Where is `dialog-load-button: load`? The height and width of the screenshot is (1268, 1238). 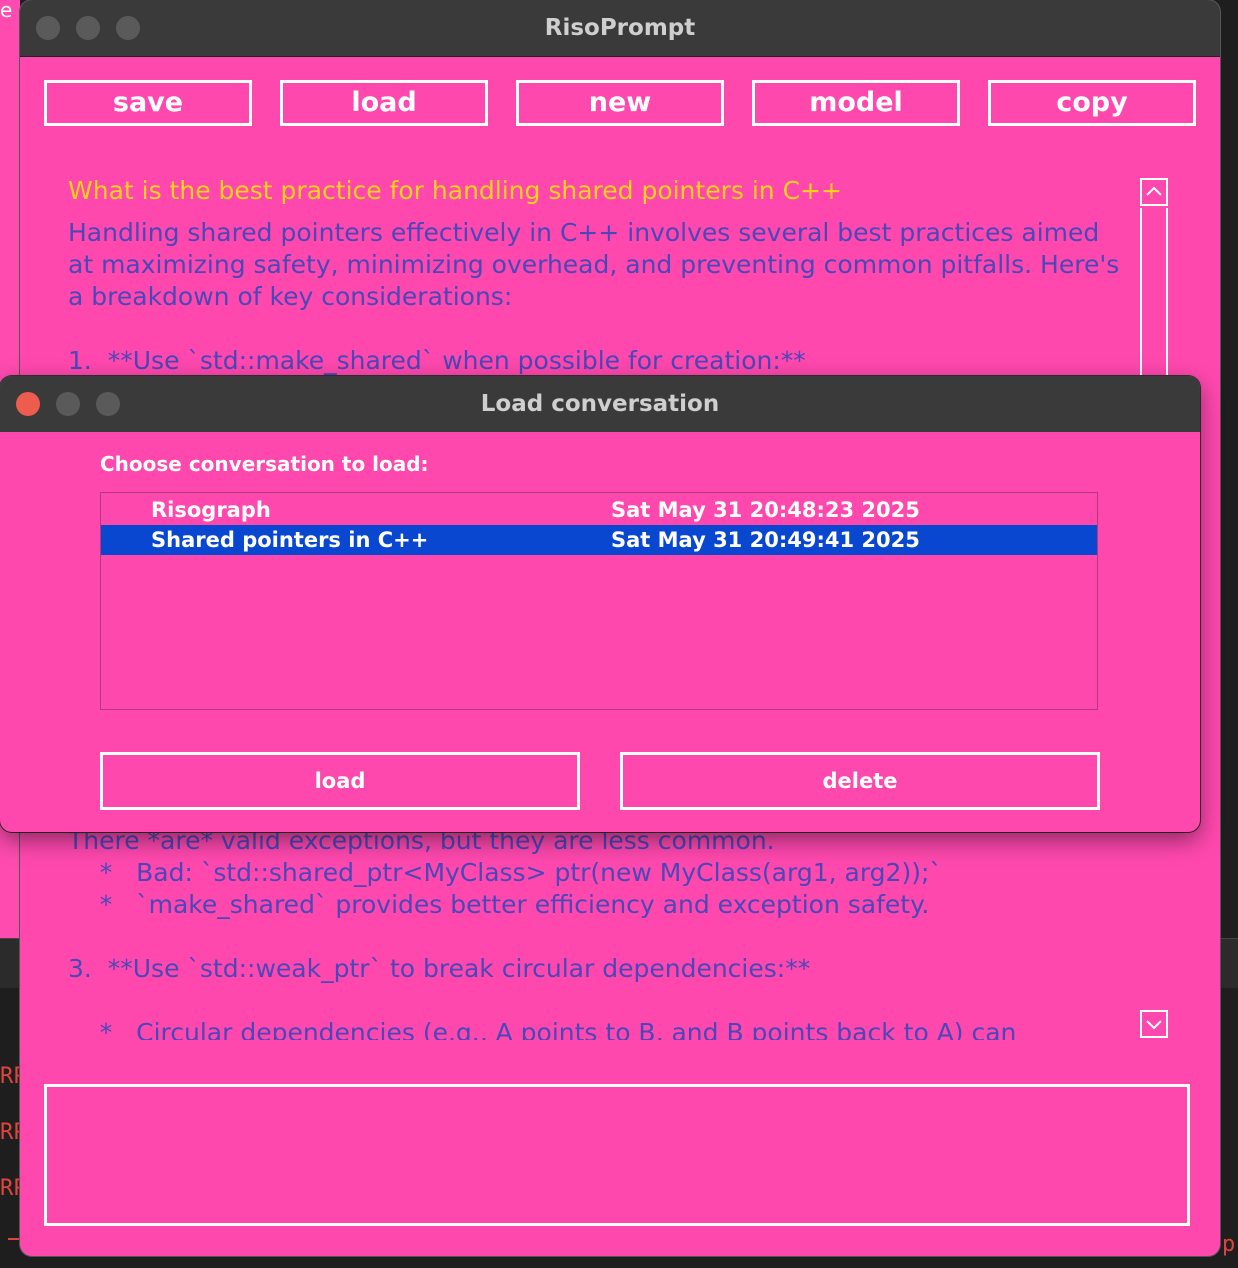 dialog-load-button: load is located at coordinates (340, 781).